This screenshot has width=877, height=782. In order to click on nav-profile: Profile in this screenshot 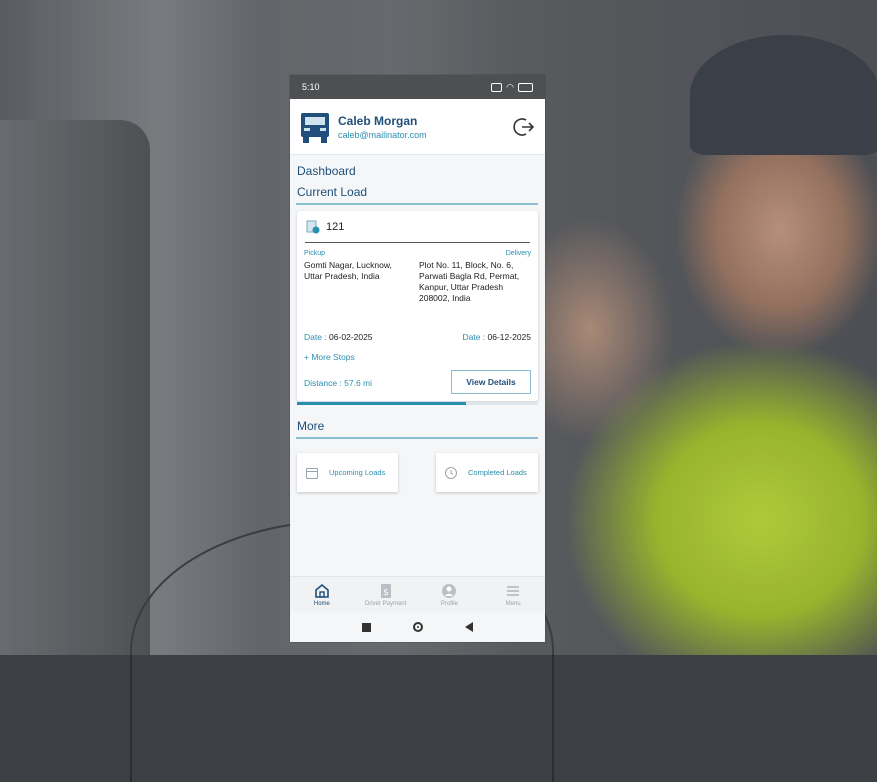, I will do `click(450, 595)`.